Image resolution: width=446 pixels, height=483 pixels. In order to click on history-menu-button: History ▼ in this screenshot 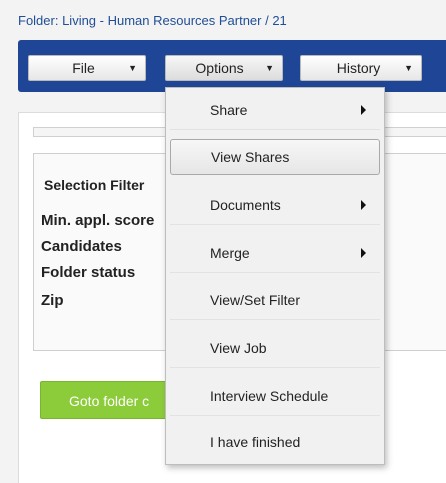, I will do `click(361, 68)`.